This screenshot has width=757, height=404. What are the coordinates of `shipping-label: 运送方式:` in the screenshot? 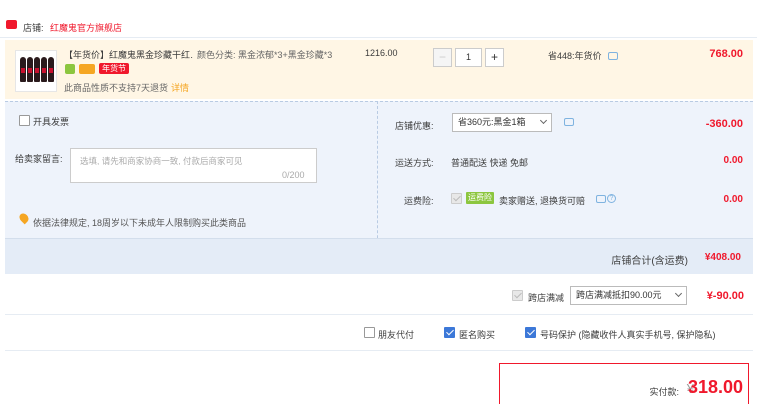 It's located at (414, 163).